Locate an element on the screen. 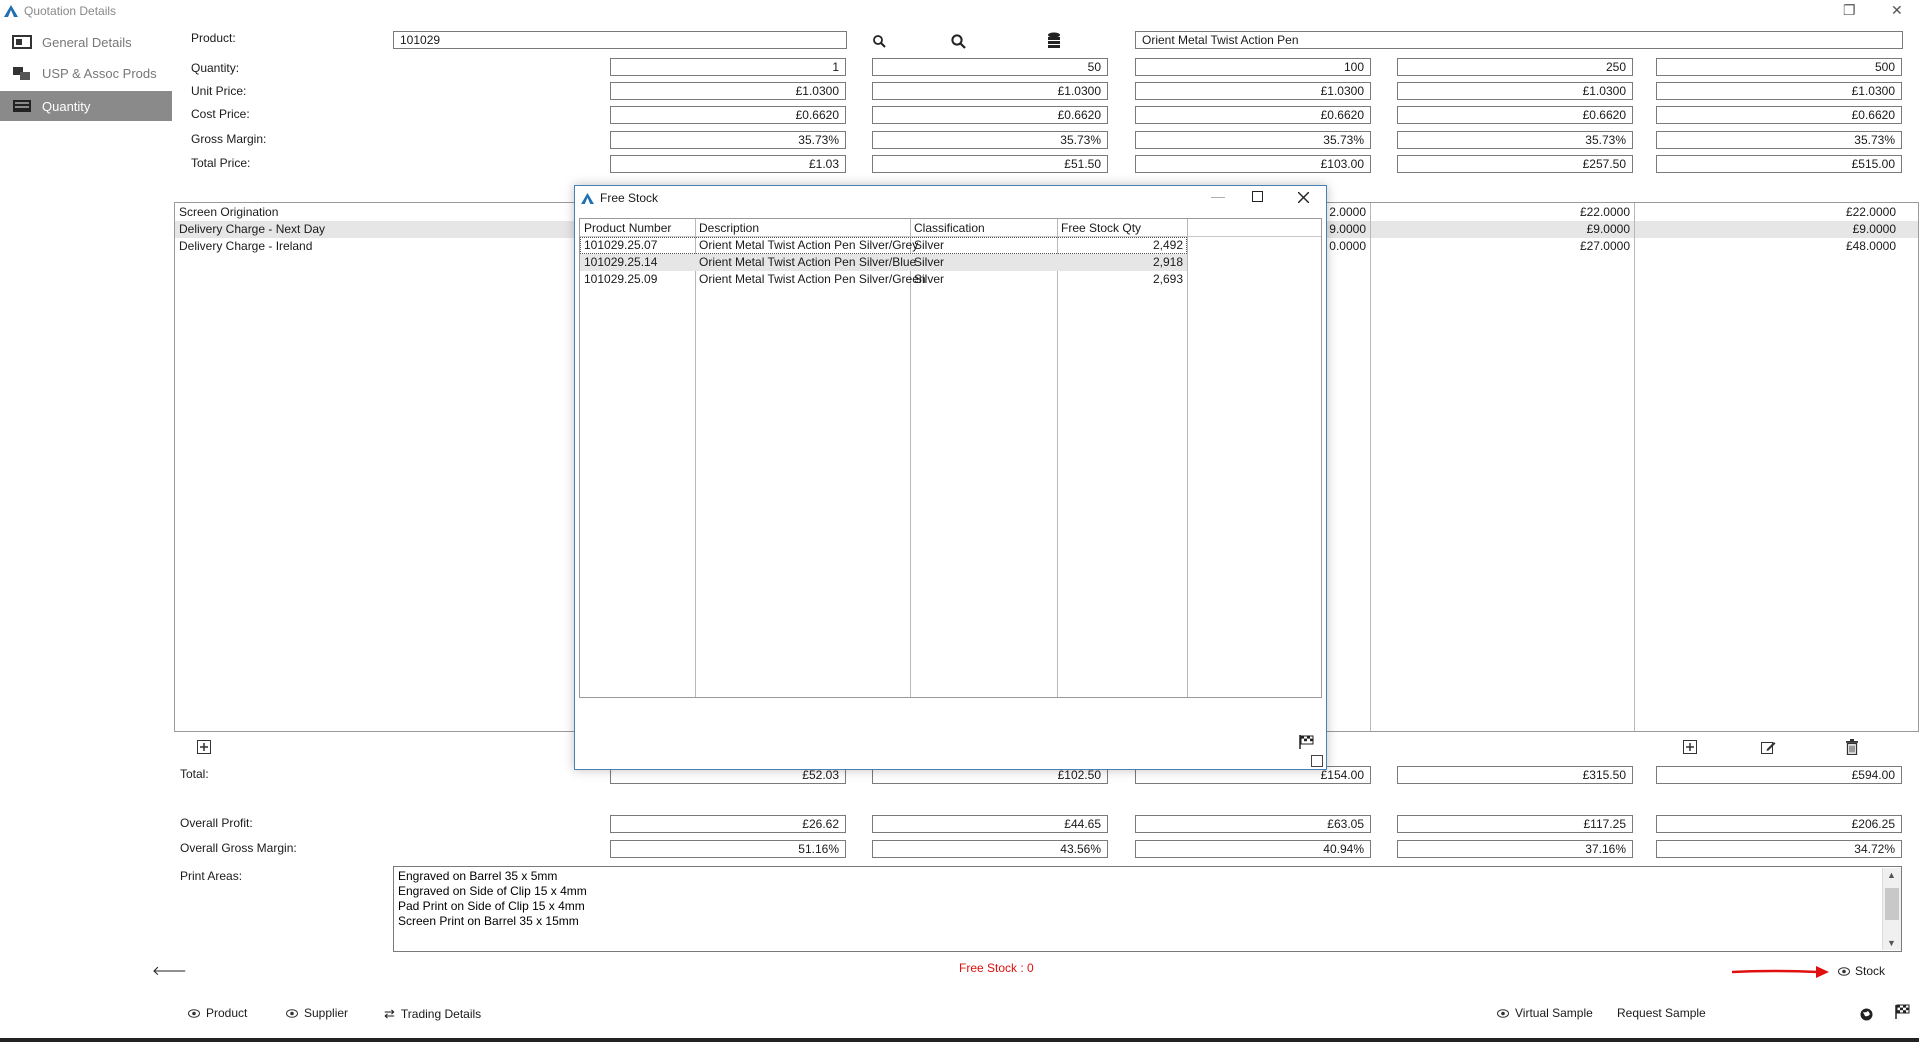  footer-trading-label: Trading Details is located at coordinates (441, 1014).